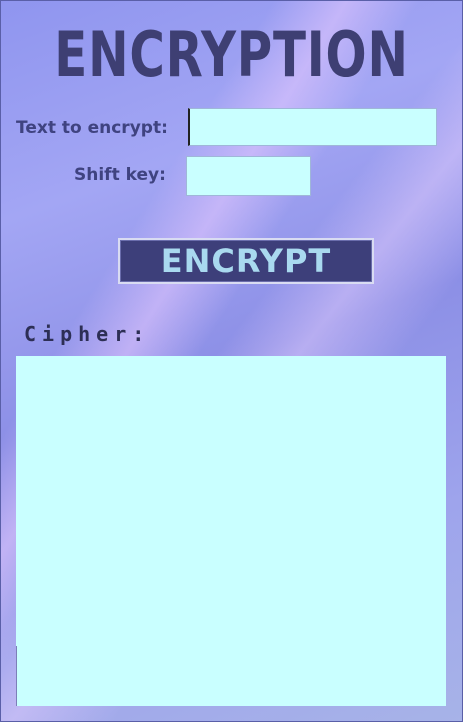 Image resolution: width=463 pixels, height=722 pixels. Describe the element at coordinates (92, 128) in the screenshot. I see `text-to-encrypt-label: Text to encrypt:` at that location.